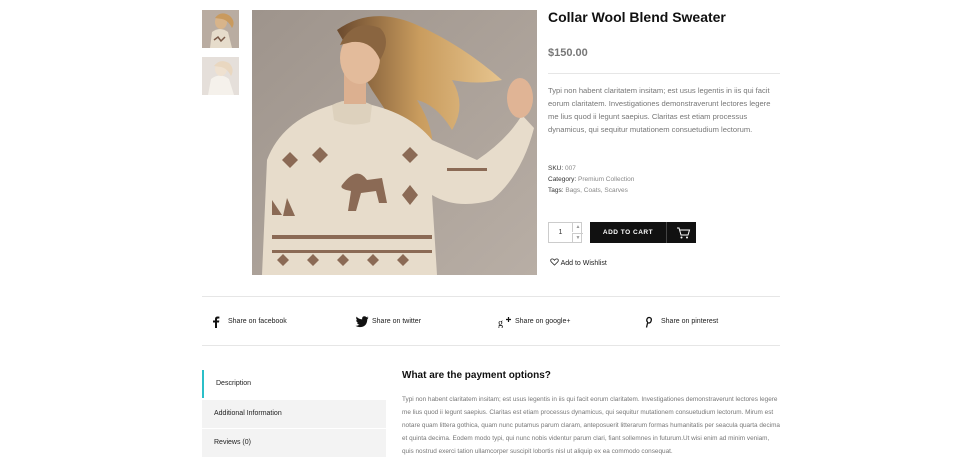 The image size is (980, 471). What do you see at coordinates (577, 238) in the screenshot?
I see `chevron-down-icon: ▼` at bounding box center [577, 238].